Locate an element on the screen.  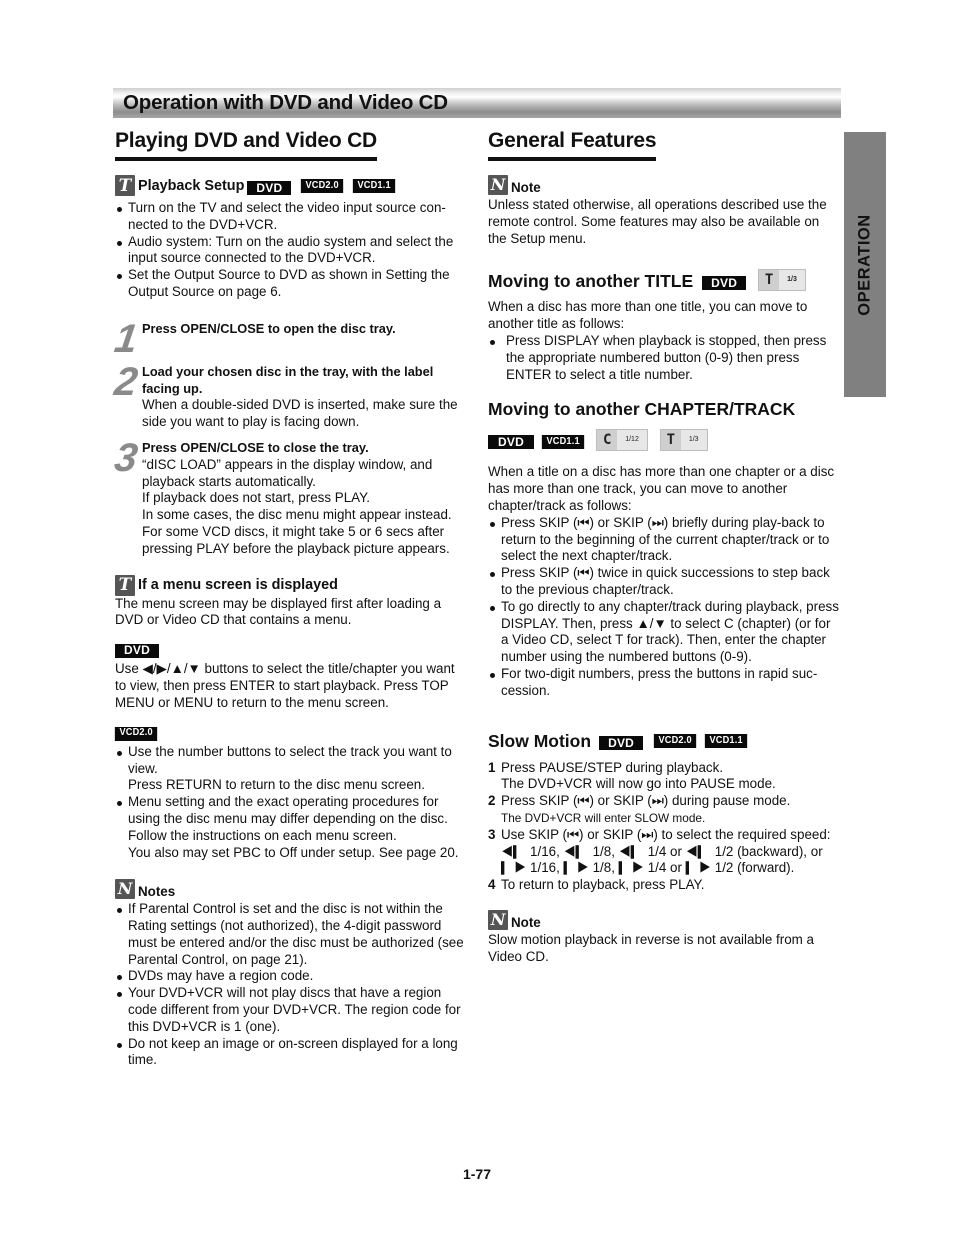
heading-text: Slow Motion is located at coordinates (540, 740).